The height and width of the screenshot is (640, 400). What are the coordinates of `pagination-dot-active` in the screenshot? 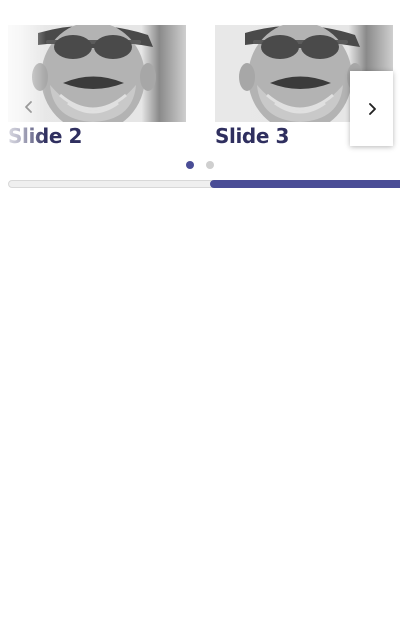 It's located at (190, 165).